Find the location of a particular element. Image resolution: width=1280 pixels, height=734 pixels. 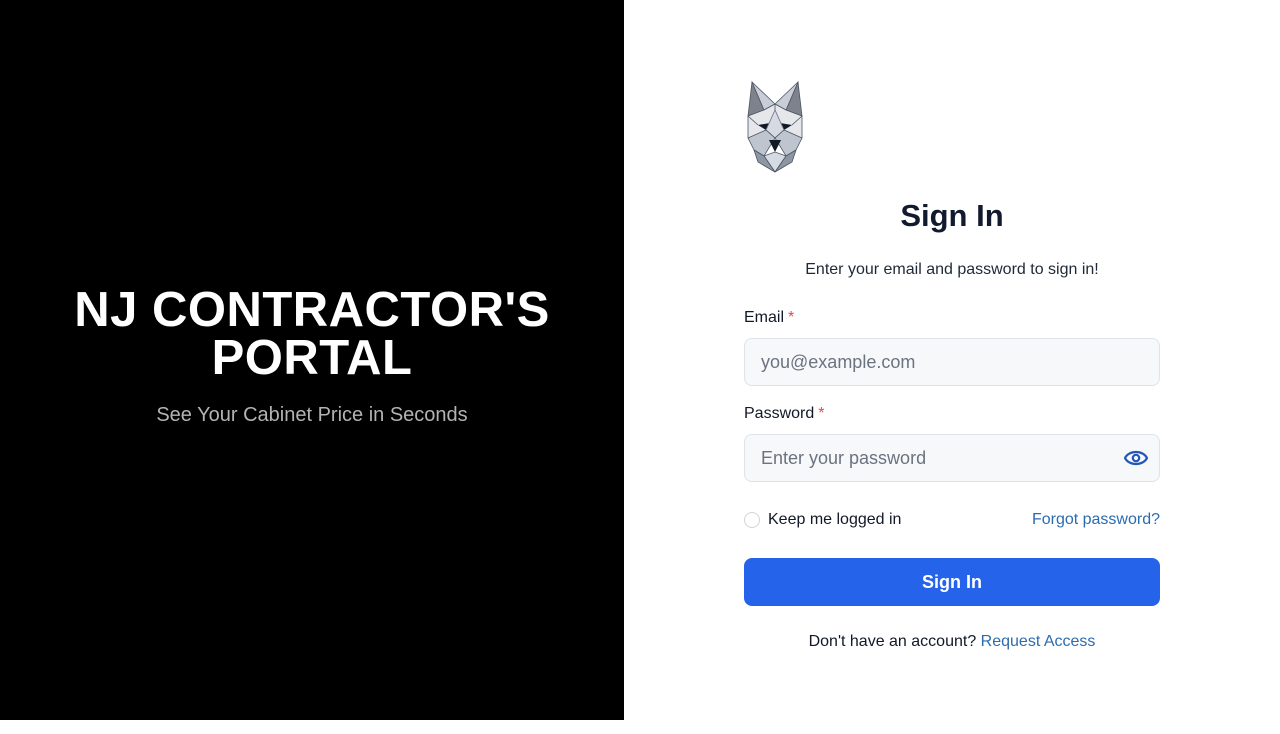

hero-title: NJ CONTRACTOR'S PORTAL is located at coordinates (312, 334).